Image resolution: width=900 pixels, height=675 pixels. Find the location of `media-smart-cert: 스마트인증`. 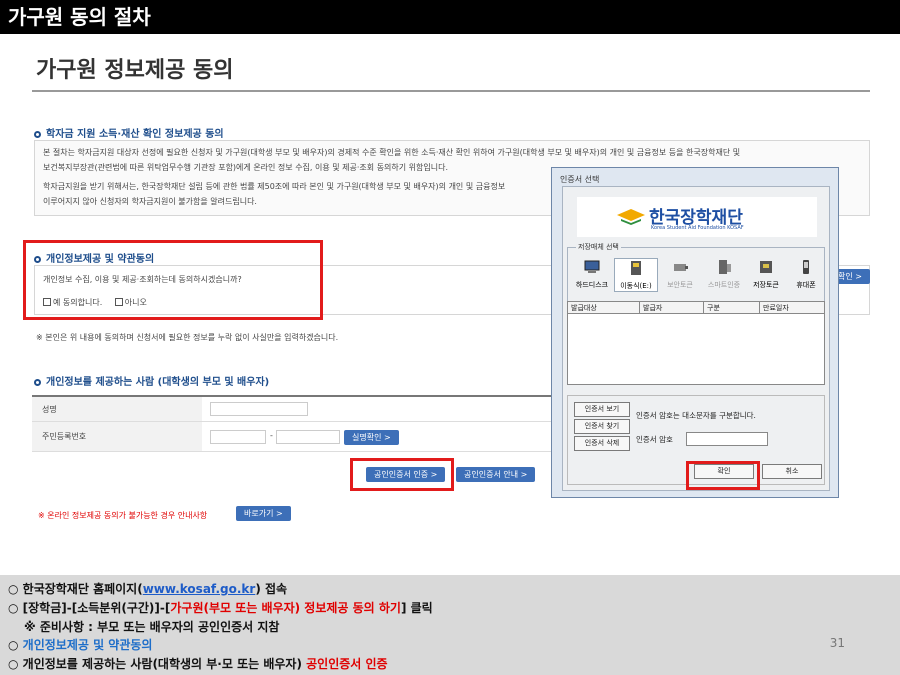

media-smart-cert: 스마트인증 is located at coordinates (724, 274).